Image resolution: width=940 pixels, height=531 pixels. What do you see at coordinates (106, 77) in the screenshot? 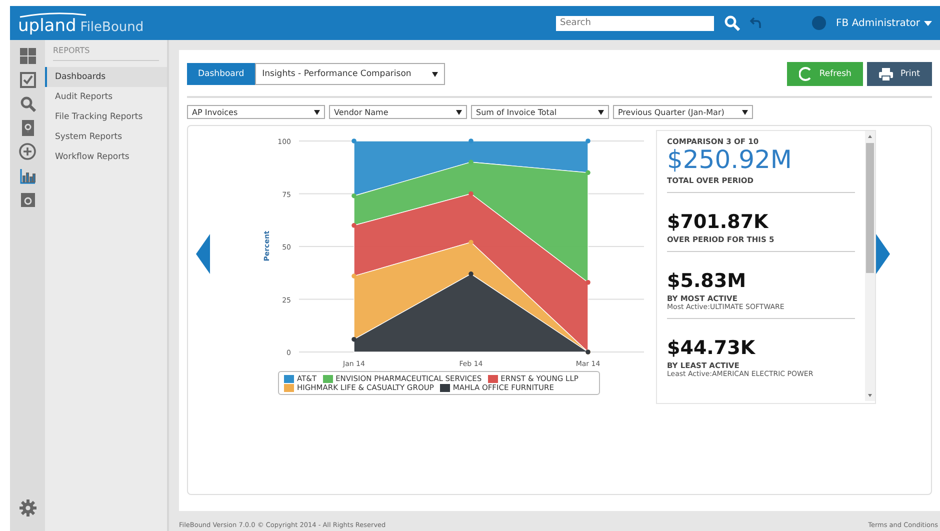
I see `sidebar-item: Dashboards` at bounding box center [106, 77].